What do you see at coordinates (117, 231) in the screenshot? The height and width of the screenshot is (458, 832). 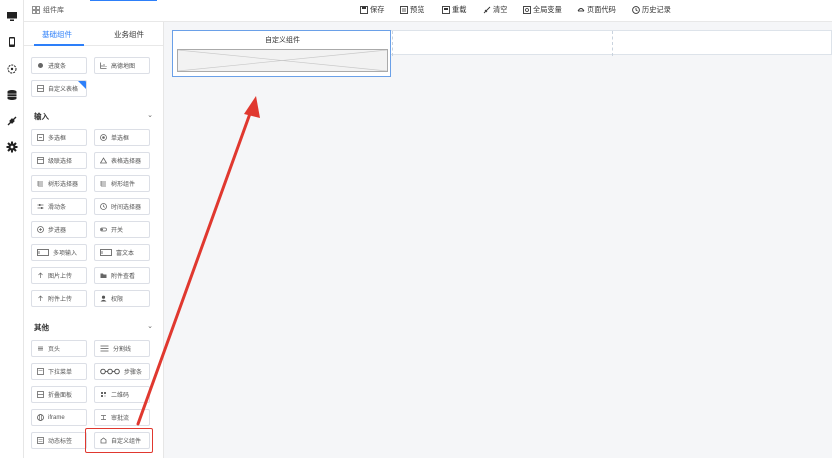 I see `component-label: 开关` at bounding box center [117, 231].